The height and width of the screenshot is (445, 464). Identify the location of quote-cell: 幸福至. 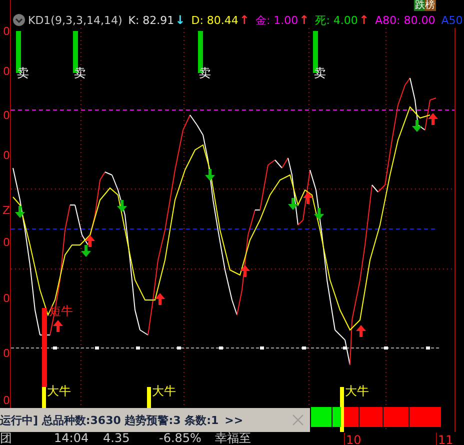
(233, 438).